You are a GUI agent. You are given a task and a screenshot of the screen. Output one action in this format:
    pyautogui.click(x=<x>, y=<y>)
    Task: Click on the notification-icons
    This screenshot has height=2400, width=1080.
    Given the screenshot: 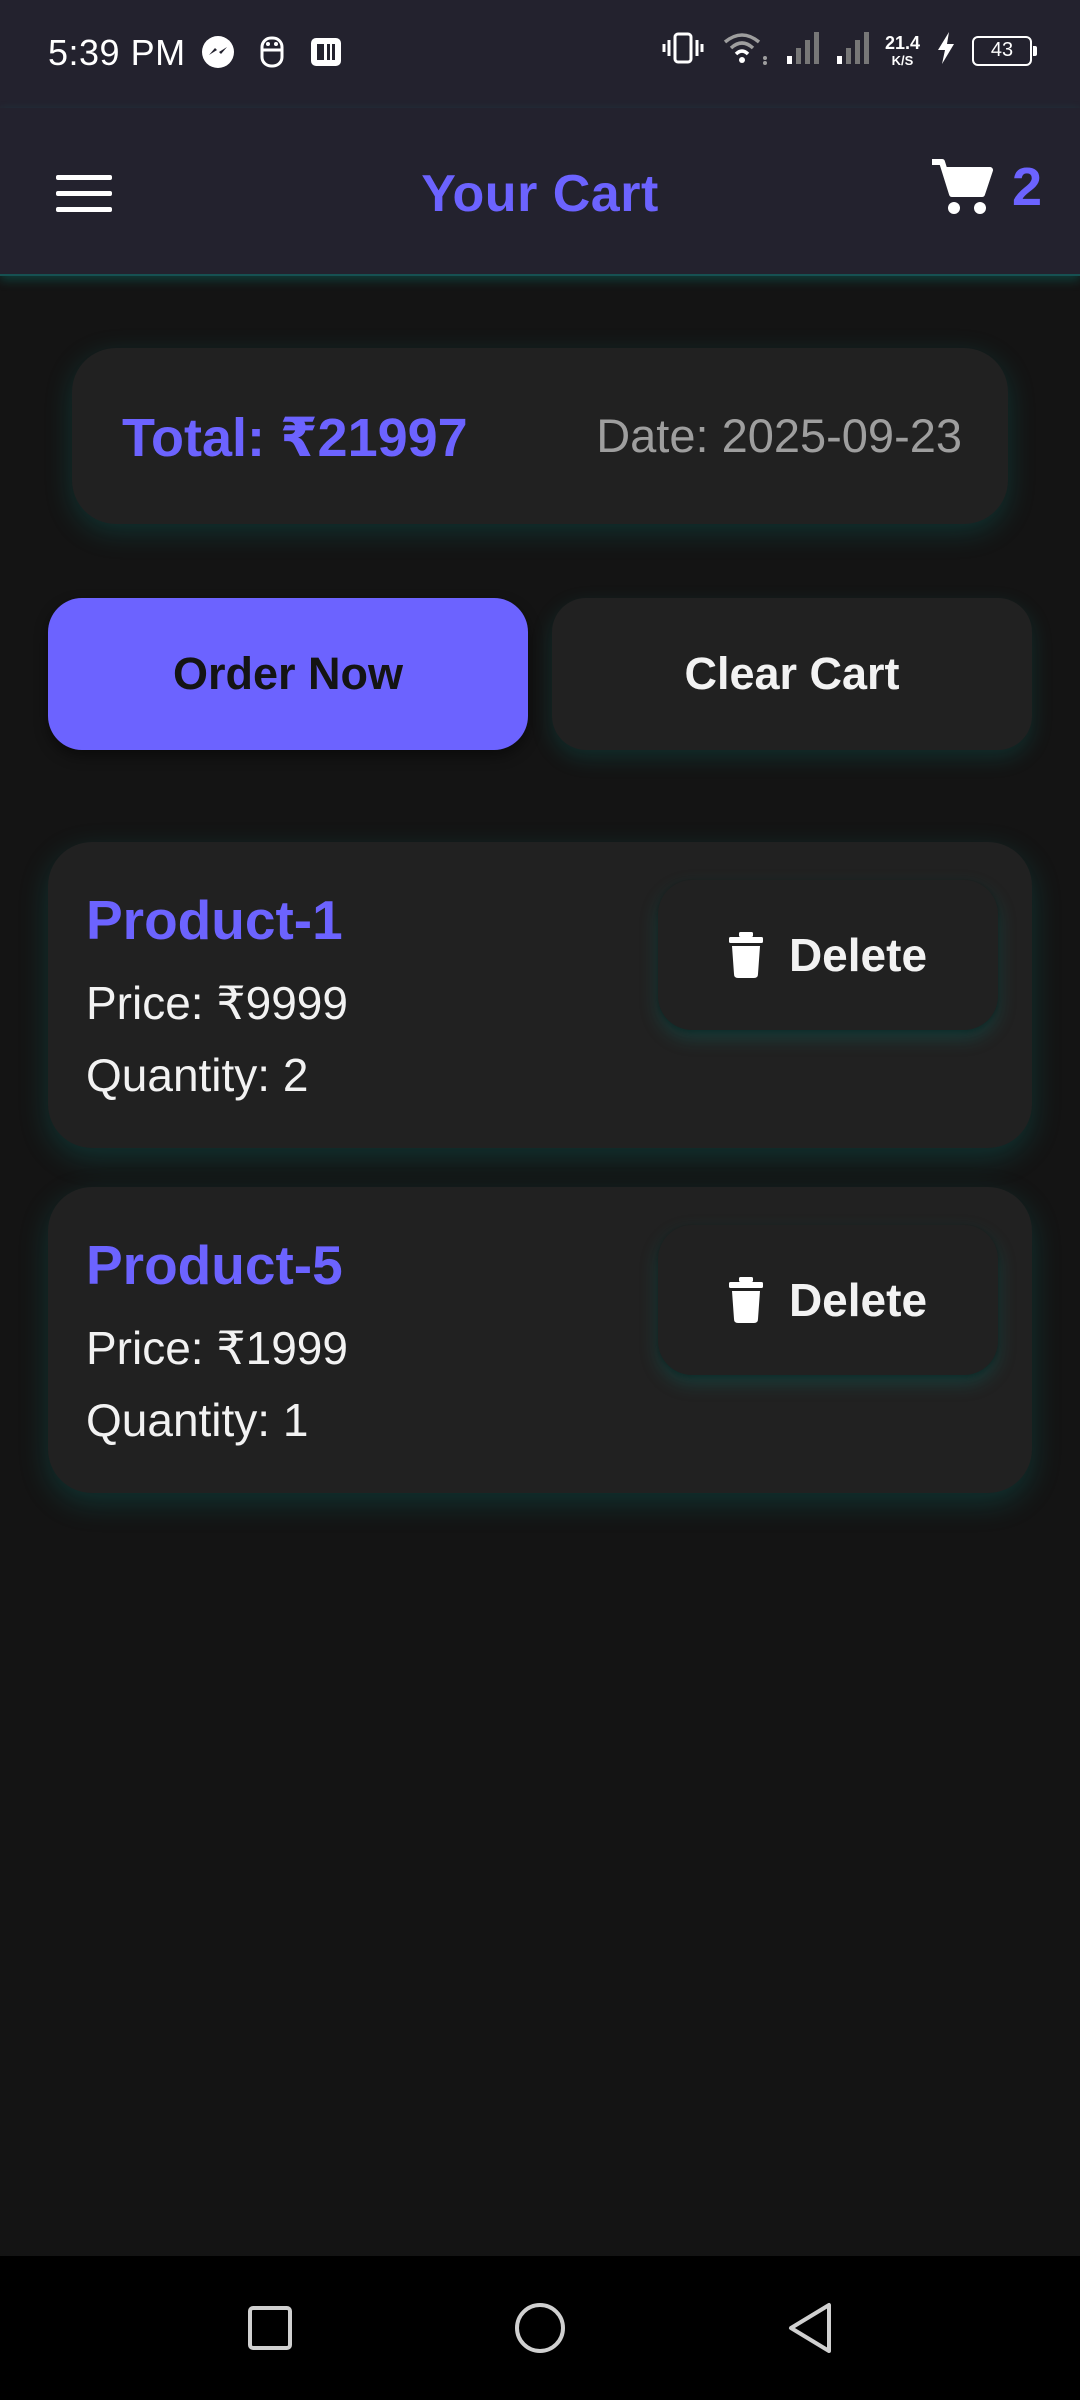 What is the action you would take?
    pyautogui.click(x=272, y=54)
    